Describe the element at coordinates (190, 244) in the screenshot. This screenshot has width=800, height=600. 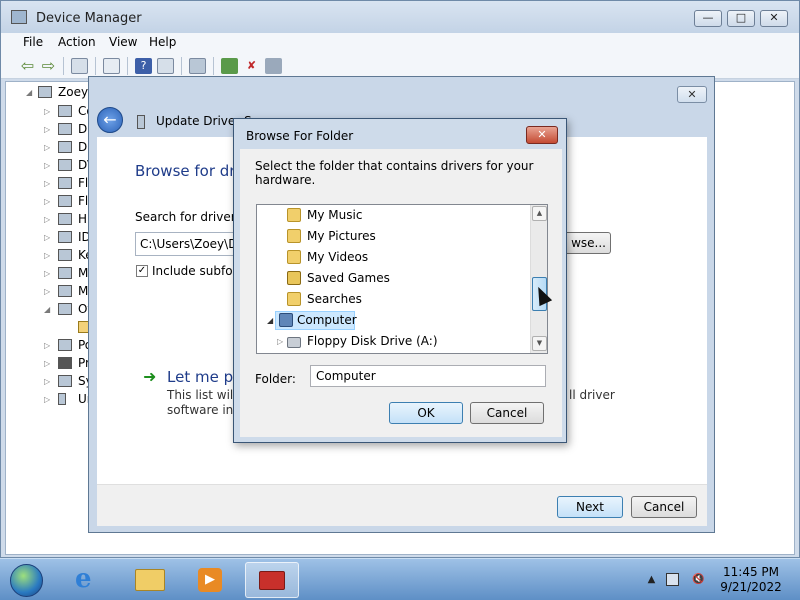
I see `driver-path-field: C:\Users\Zoey\Do` at that location.